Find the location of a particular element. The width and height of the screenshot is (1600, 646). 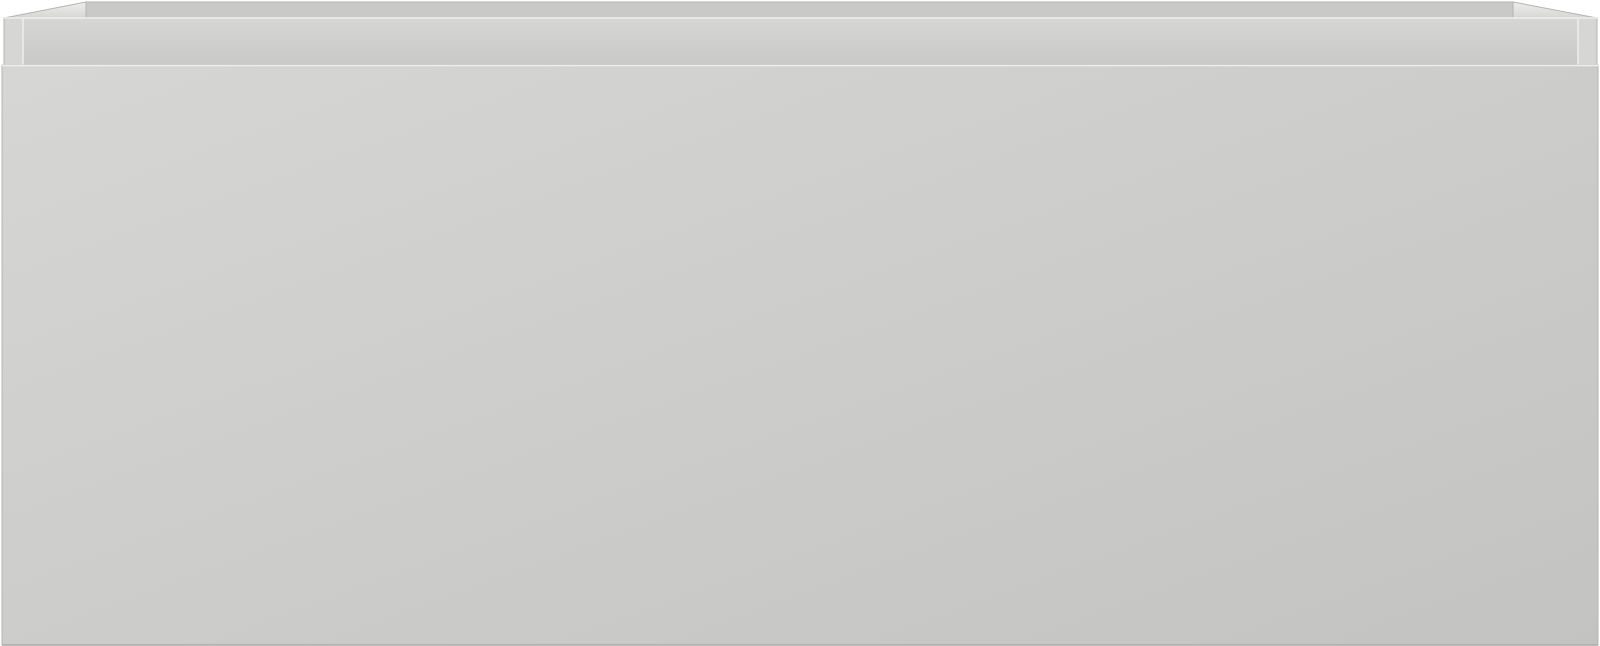

drawer-right-top-slope is located at coordinates (1555, 10).